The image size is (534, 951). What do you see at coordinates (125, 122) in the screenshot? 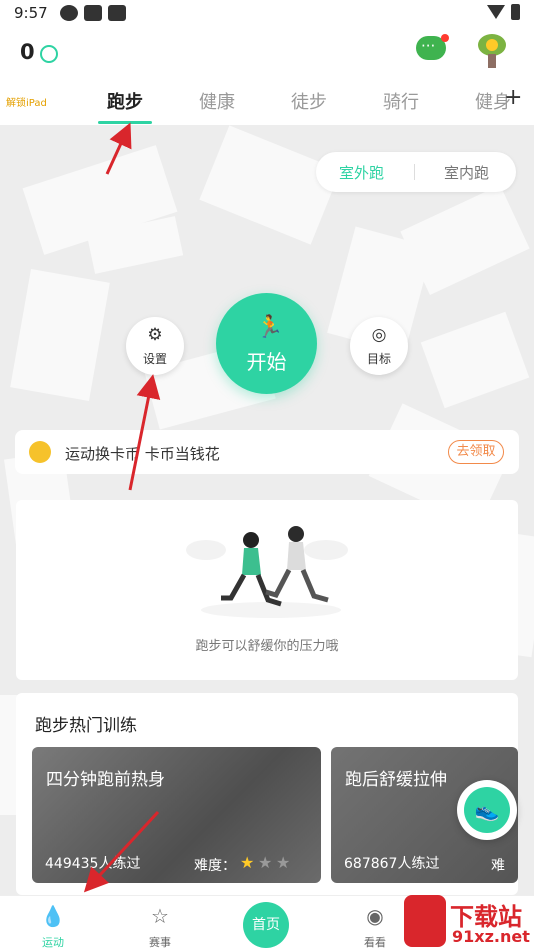
I see `active-tab-indicator` at bounding box center [125, 122].